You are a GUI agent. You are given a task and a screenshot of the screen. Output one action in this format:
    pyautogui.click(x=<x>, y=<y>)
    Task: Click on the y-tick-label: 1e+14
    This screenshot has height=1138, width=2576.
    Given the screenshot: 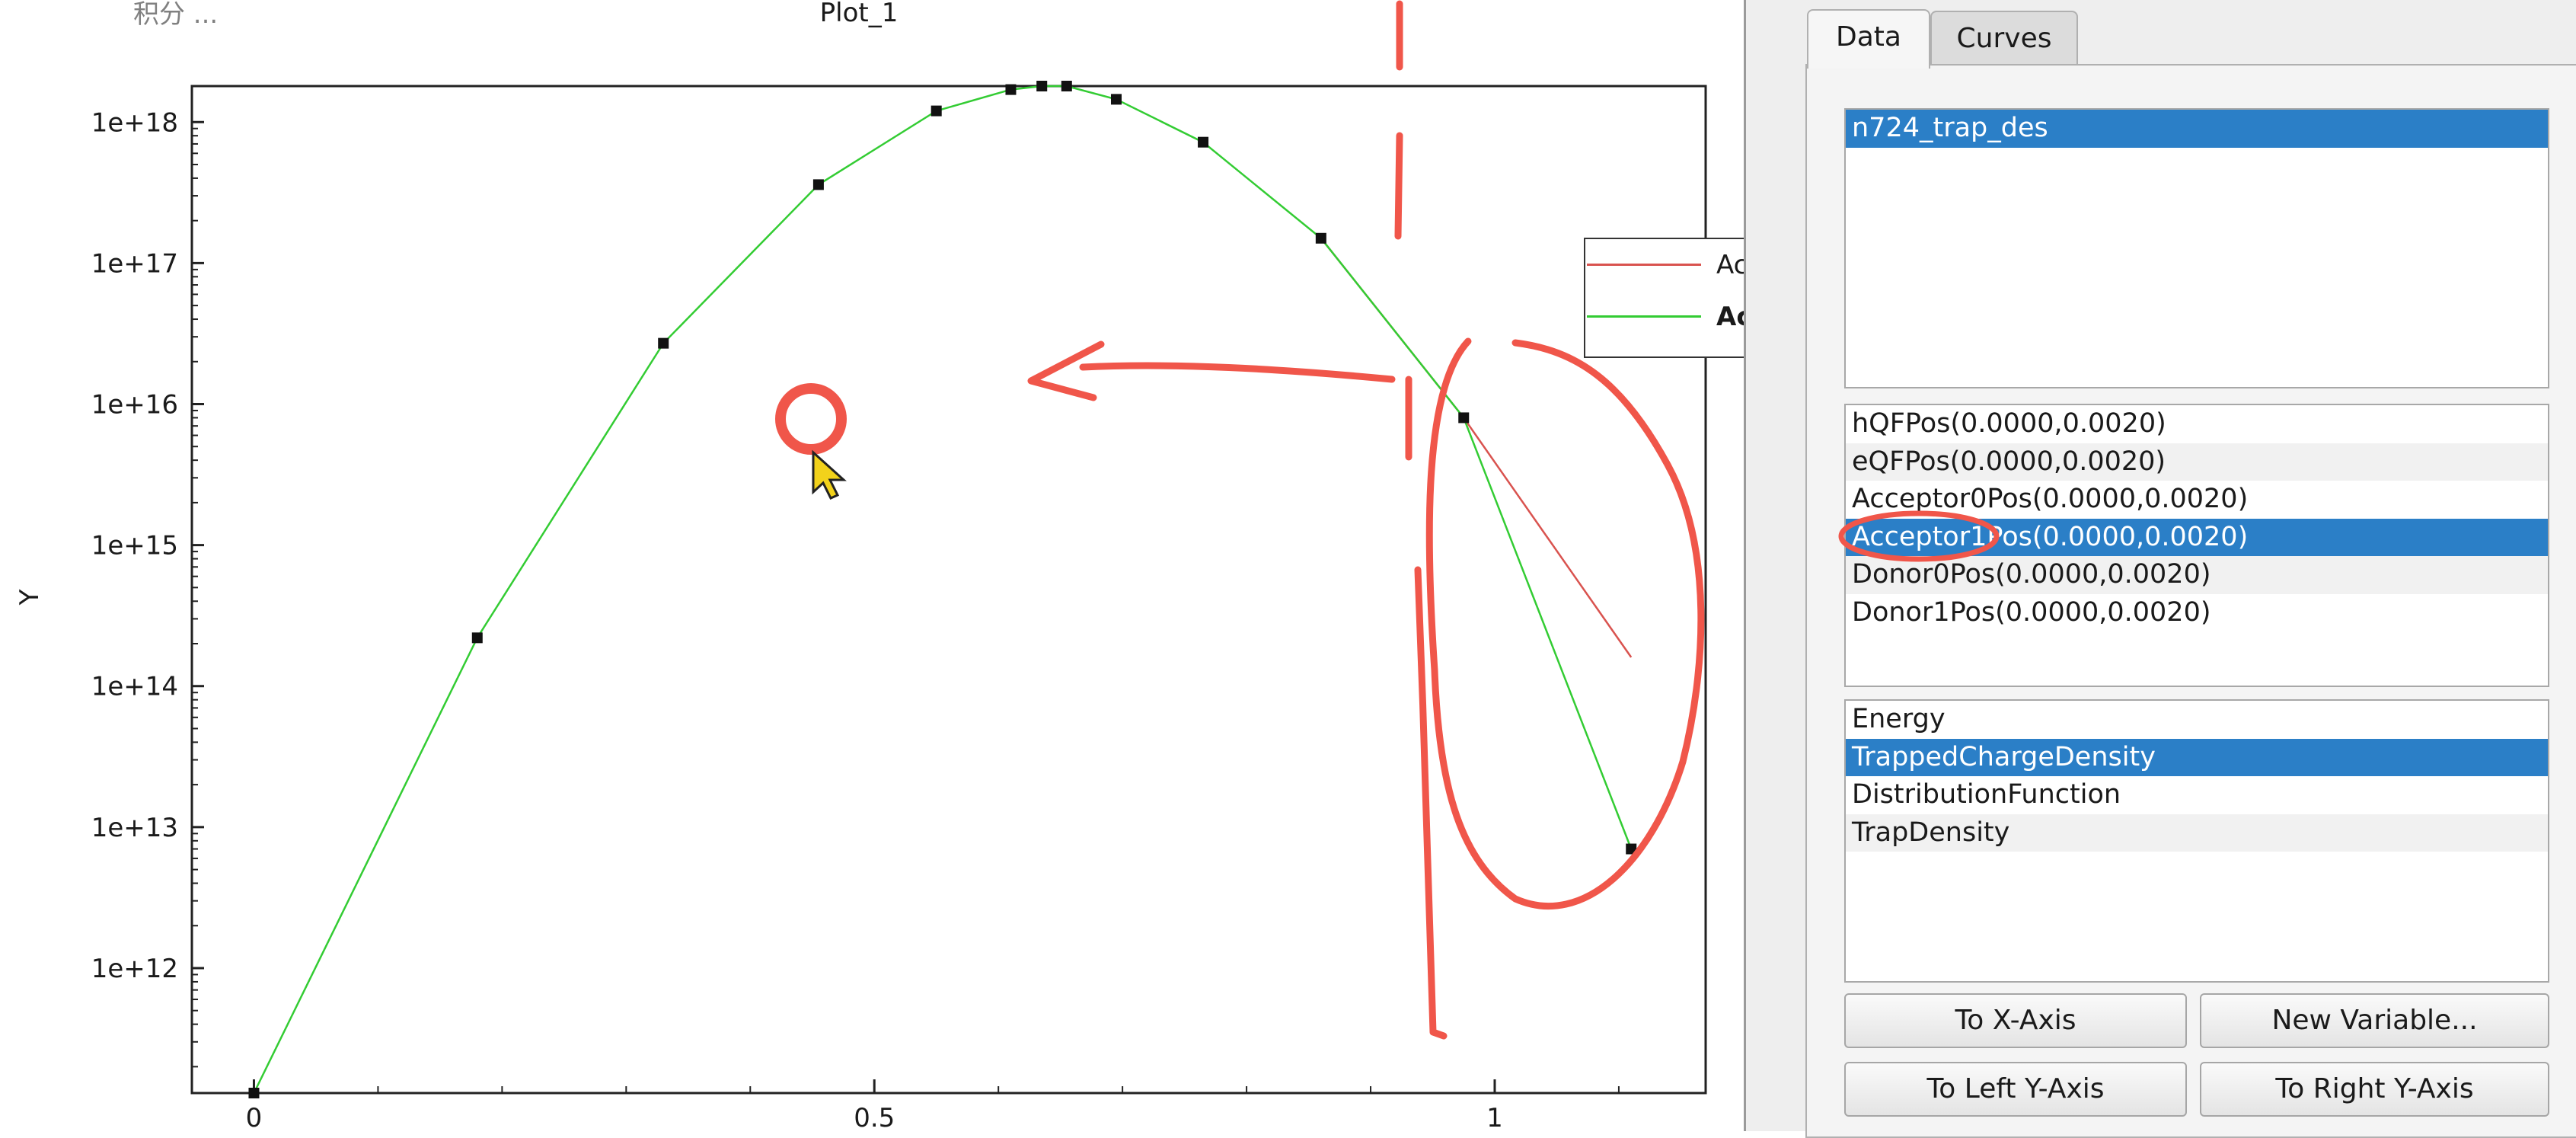 What is the action you would take?
    pyautogui.click(x=134, y=687)
    